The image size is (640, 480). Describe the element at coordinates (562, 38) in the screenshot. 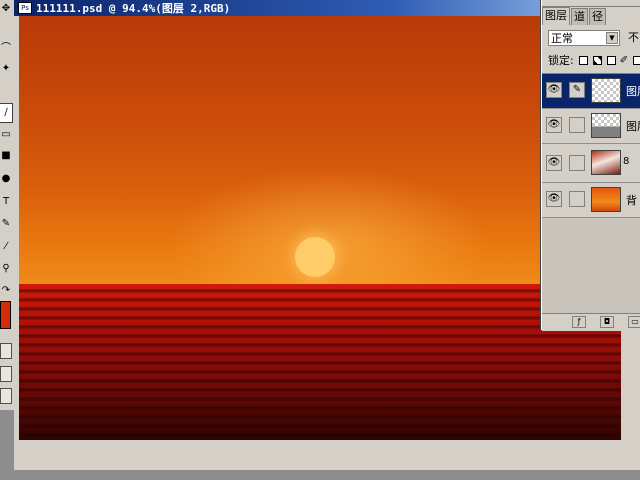

I see `blend-mode-value: 正常` at that location.